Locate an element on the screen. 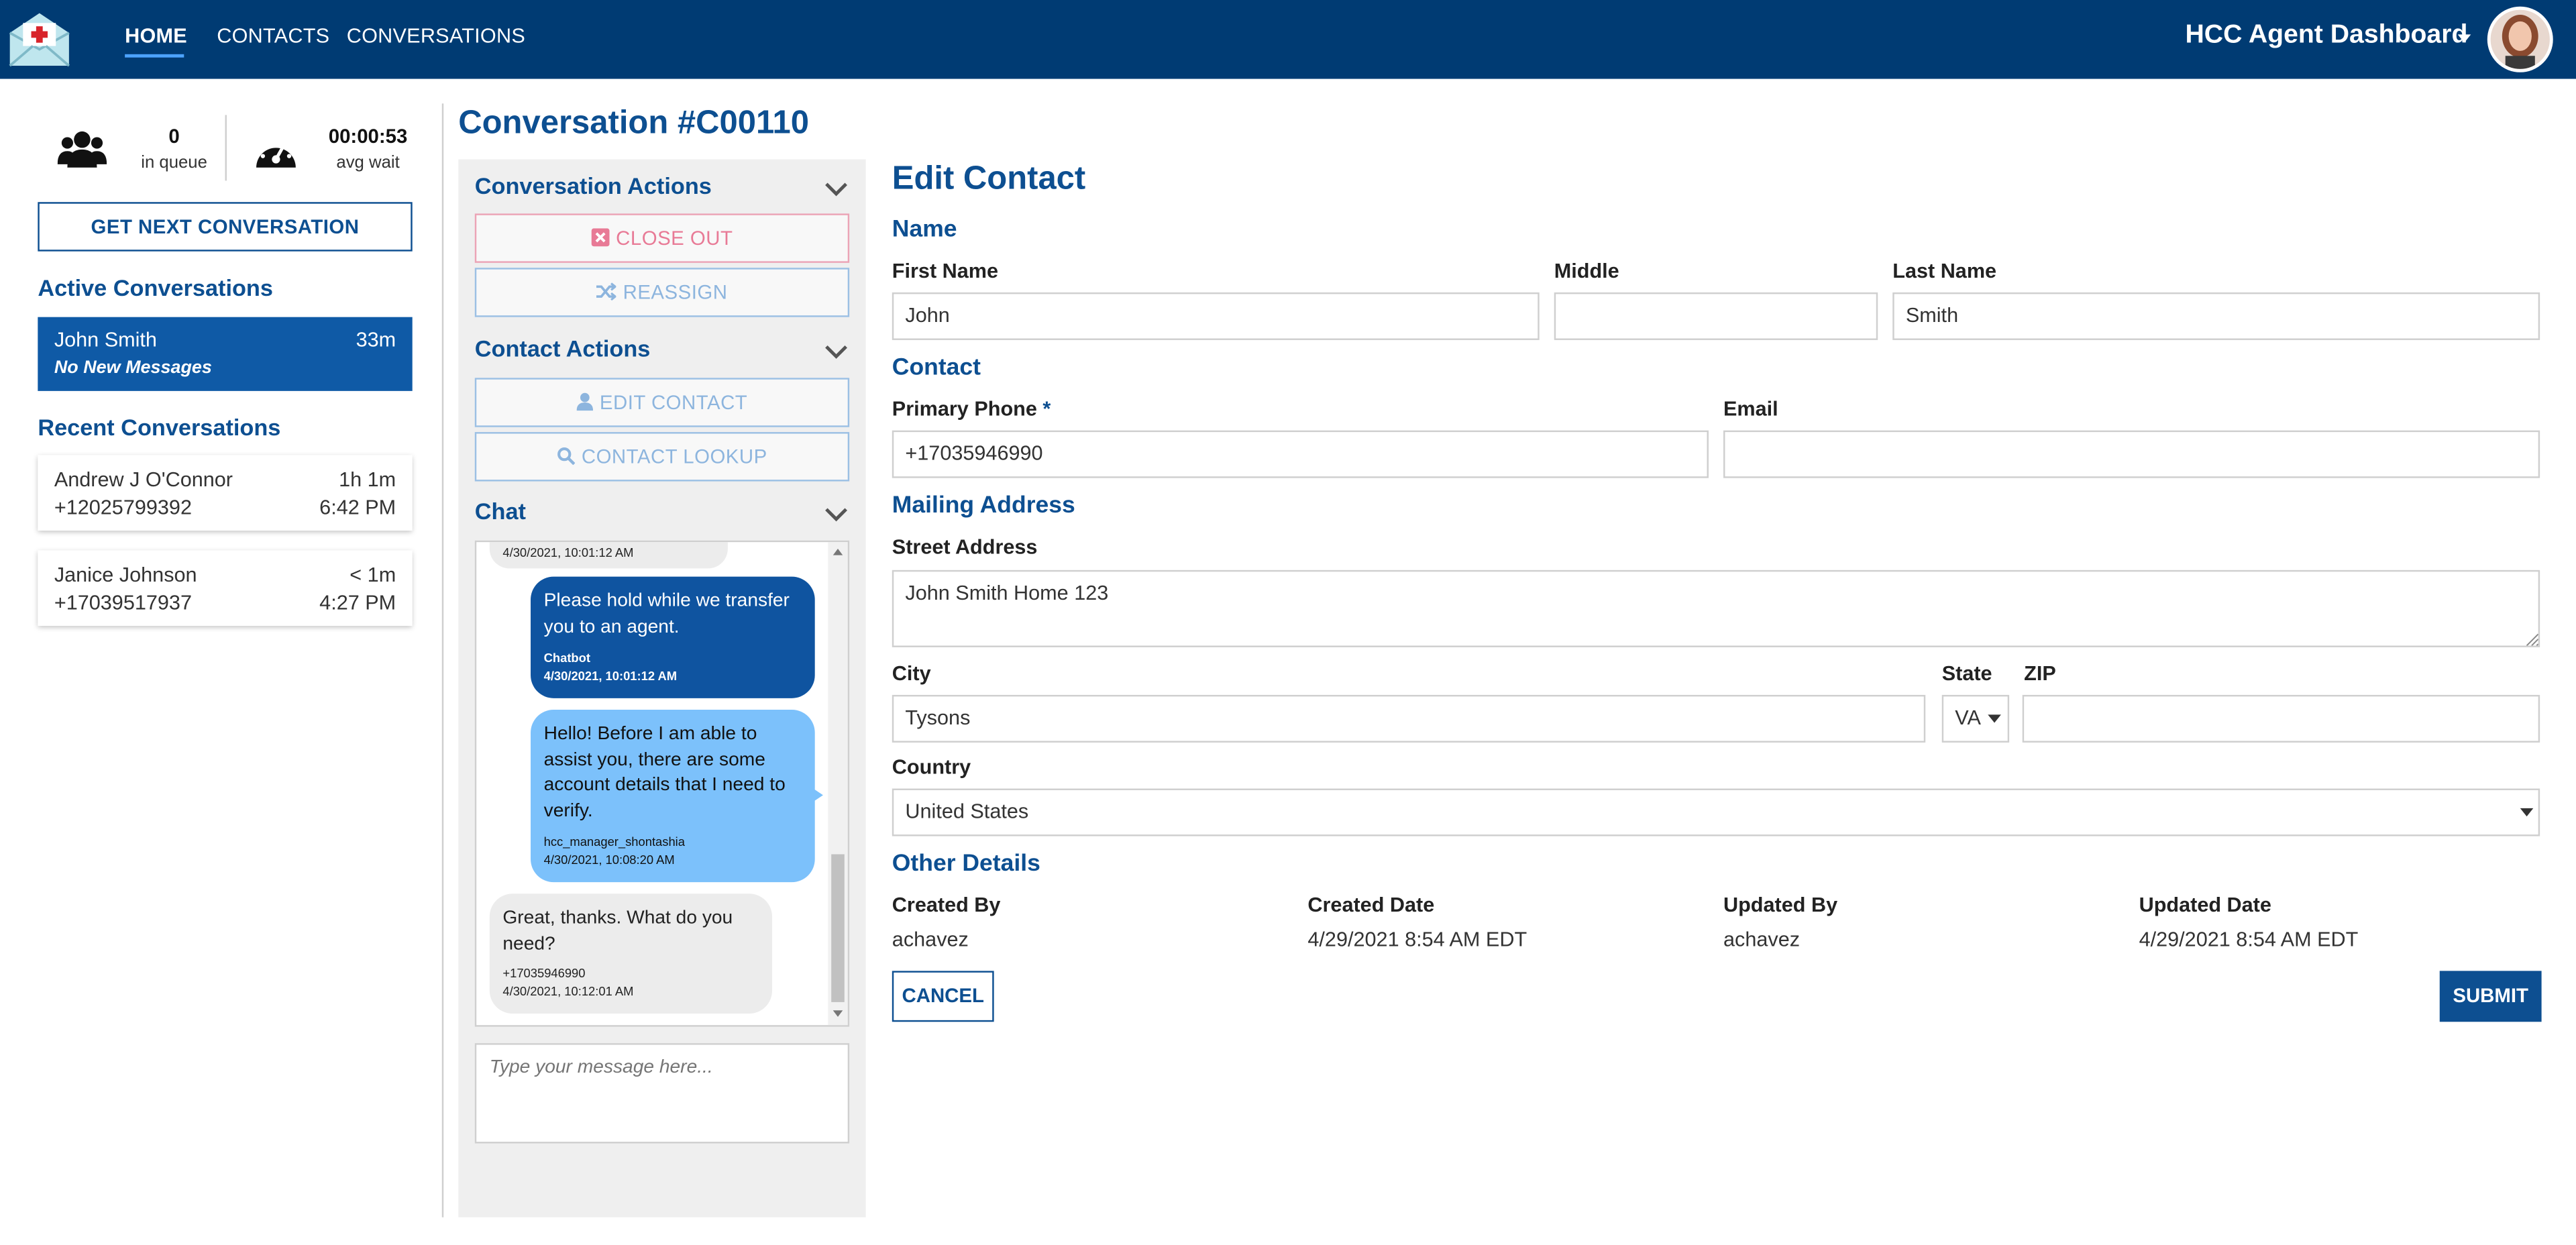 The width and height of the screenshot is (2576, 1245). reassign-button: REASSIGN is located at coordinates (662, 292).